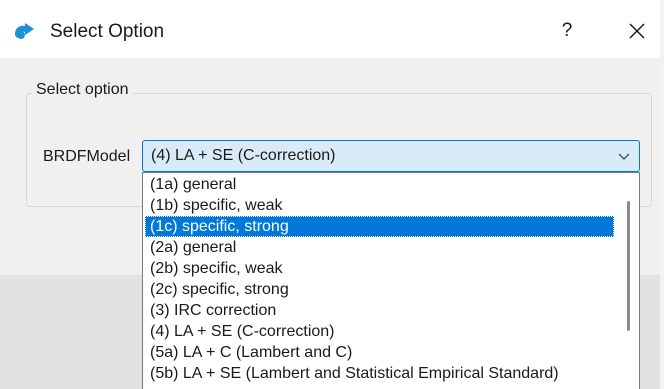 This screenshot has height=389, width=664. Describe the element at coordinates (628, 266) in the screenshot. I see `scrollbar-thumb` at that location.